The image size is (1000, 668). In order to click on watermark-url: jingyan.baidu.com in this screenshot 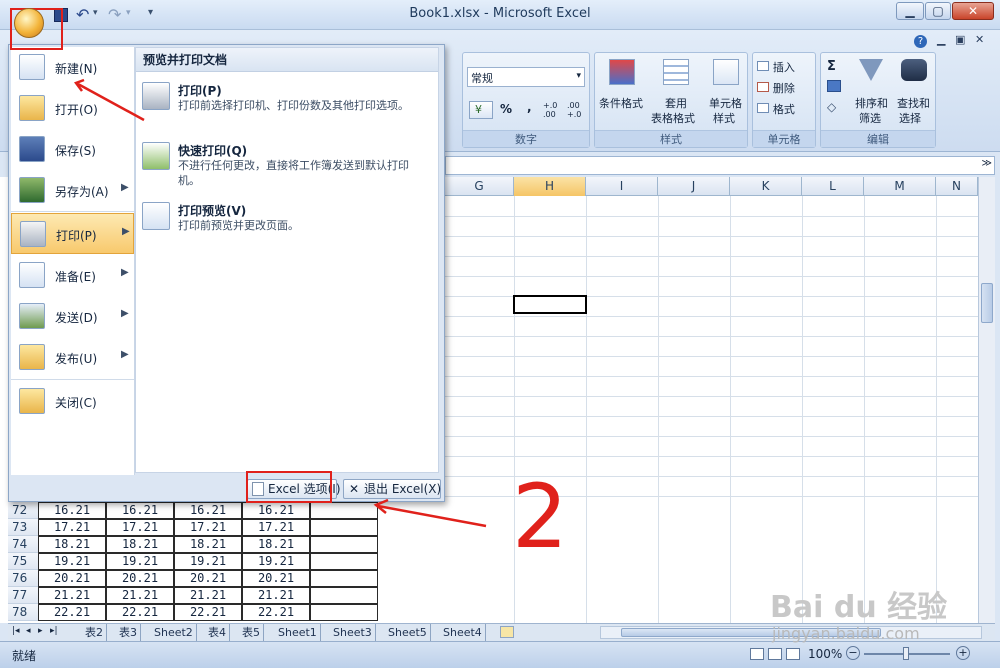, I will do `click(846, 633)`.